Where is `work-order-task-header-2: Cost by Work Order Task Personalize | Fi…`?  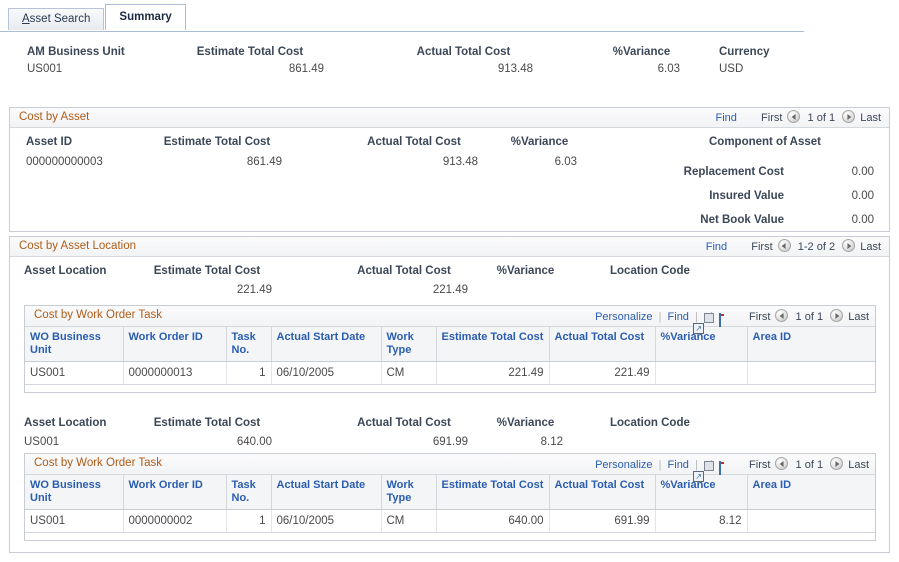
work-order-task-header-2: Cost by Work Order Task Personalize | Fi… is located at coordinates (450, 468).